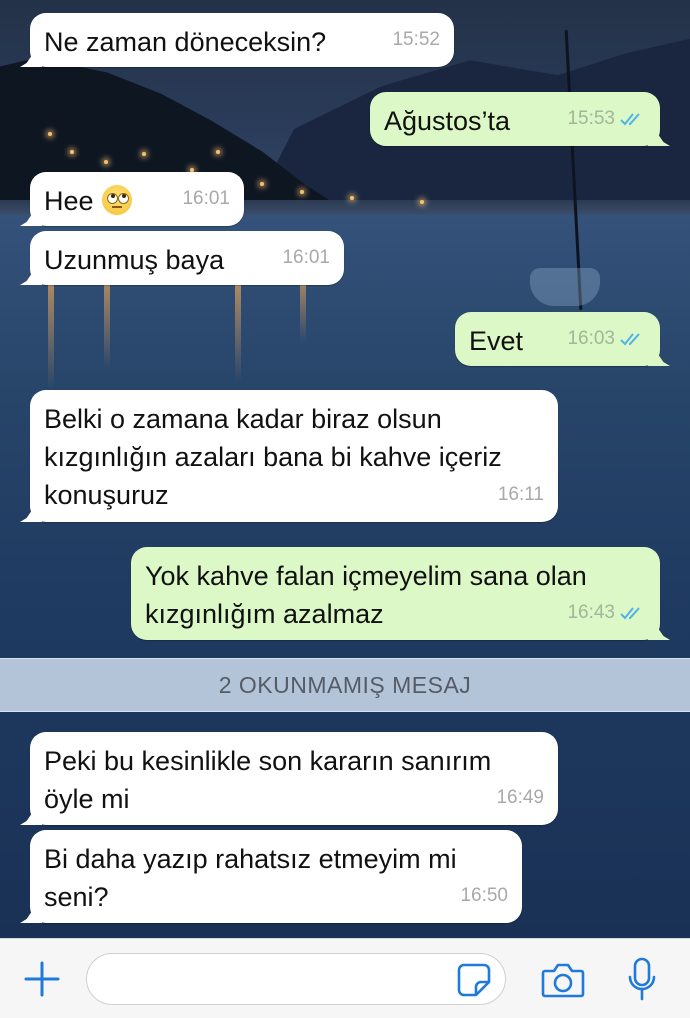 The image size is (690, 1018). Describe the element at coordinates (606, 339) in the screenshot. I see `message-time: 16:03` at that location.